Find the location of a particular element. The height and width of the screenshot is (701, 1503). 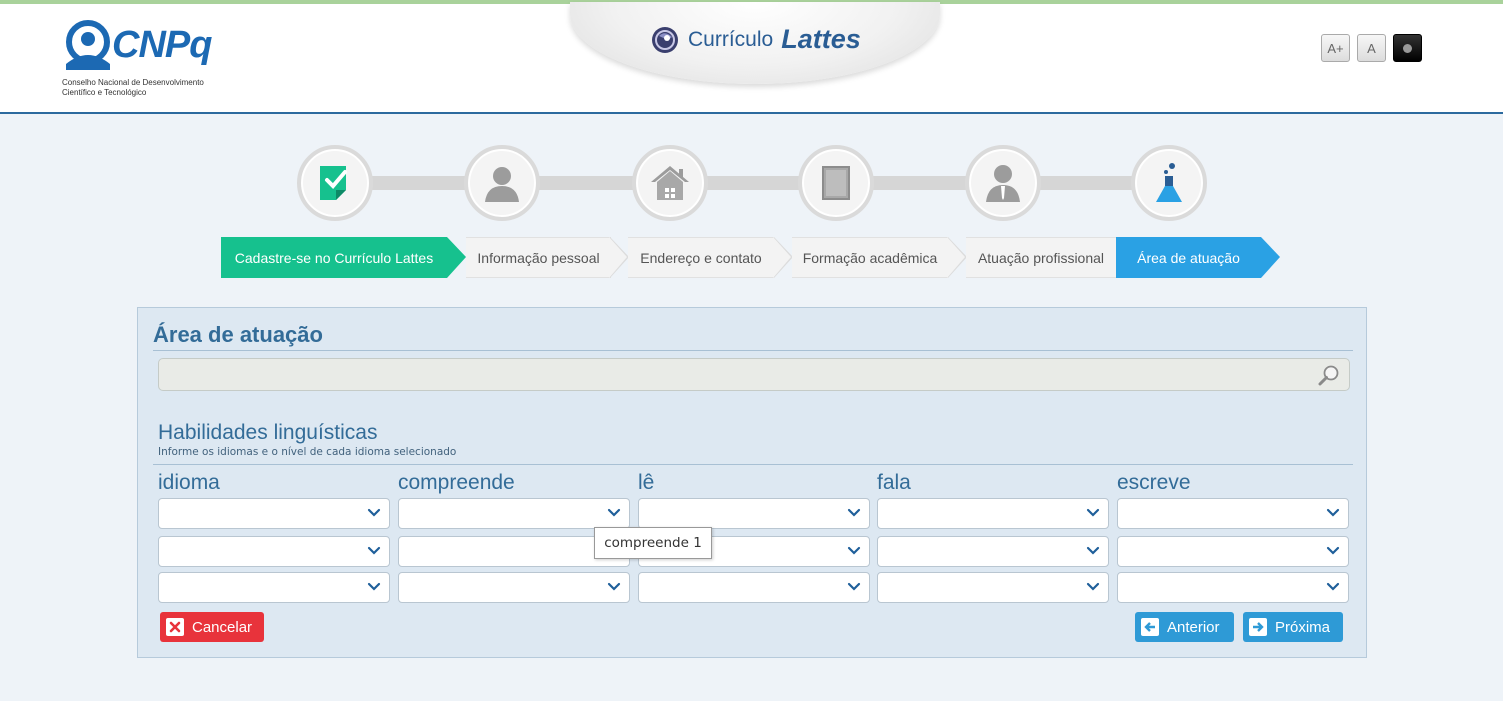

previous-button-label: Anterior is located at coordinates (1193, 627).